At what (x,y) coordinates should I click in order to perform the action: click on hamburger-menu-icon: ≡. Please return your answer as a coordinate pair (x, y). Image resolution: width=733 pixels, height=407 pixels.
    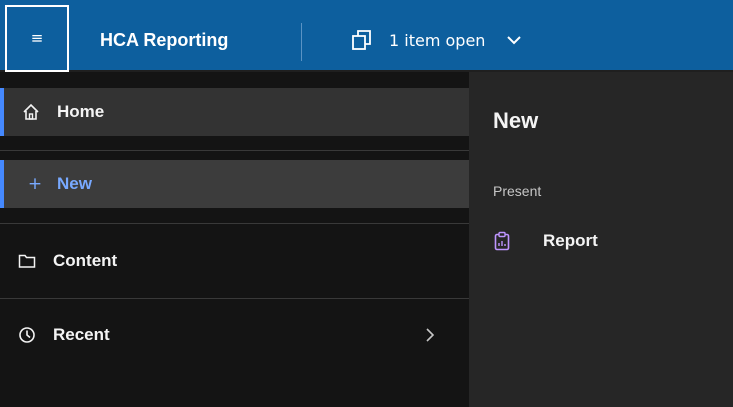
    Looking at the image, I should click on (37, 38).